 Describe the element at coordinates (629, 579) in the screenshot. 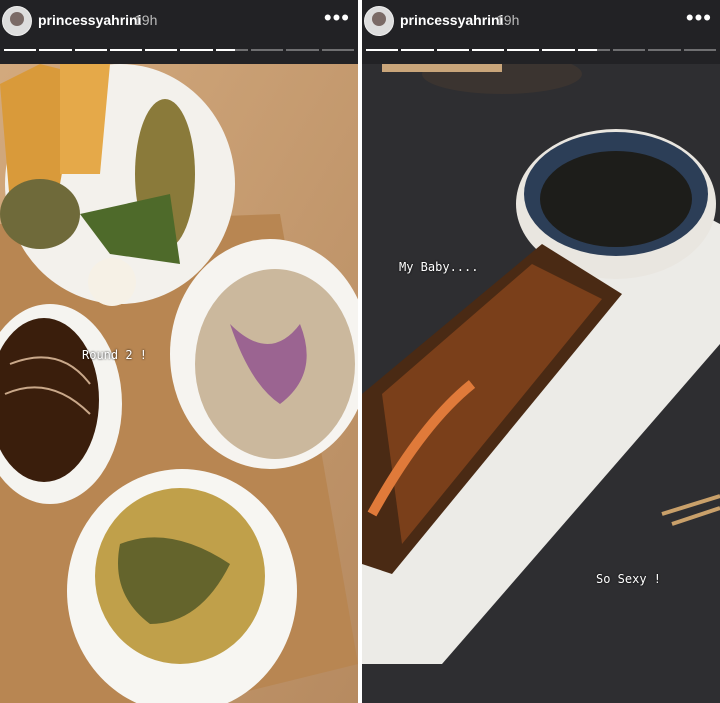

I see `story-caption: So Sexy !` at that location.